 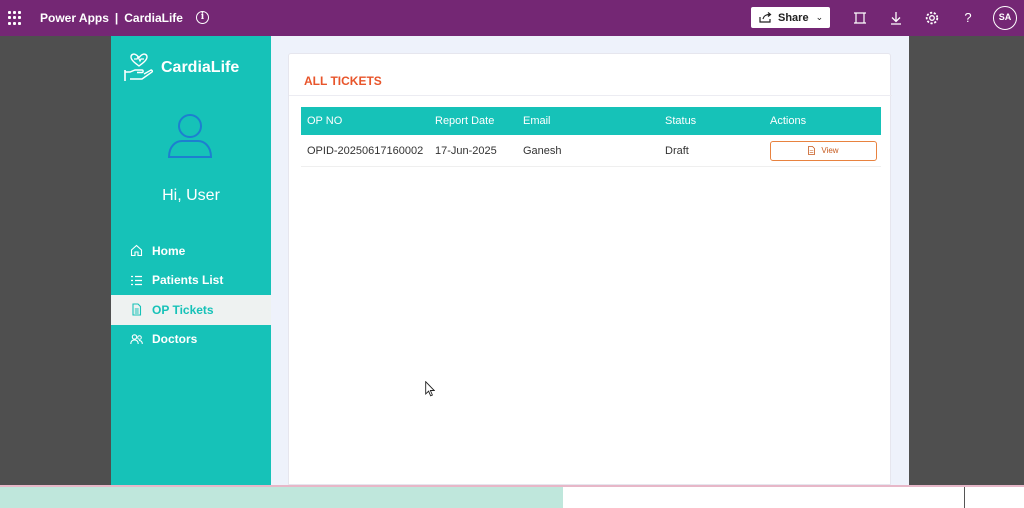 What do you see at coordinates (896, 18) in the screenshot?
I see `download-icon` at bounding box center [896, 18].